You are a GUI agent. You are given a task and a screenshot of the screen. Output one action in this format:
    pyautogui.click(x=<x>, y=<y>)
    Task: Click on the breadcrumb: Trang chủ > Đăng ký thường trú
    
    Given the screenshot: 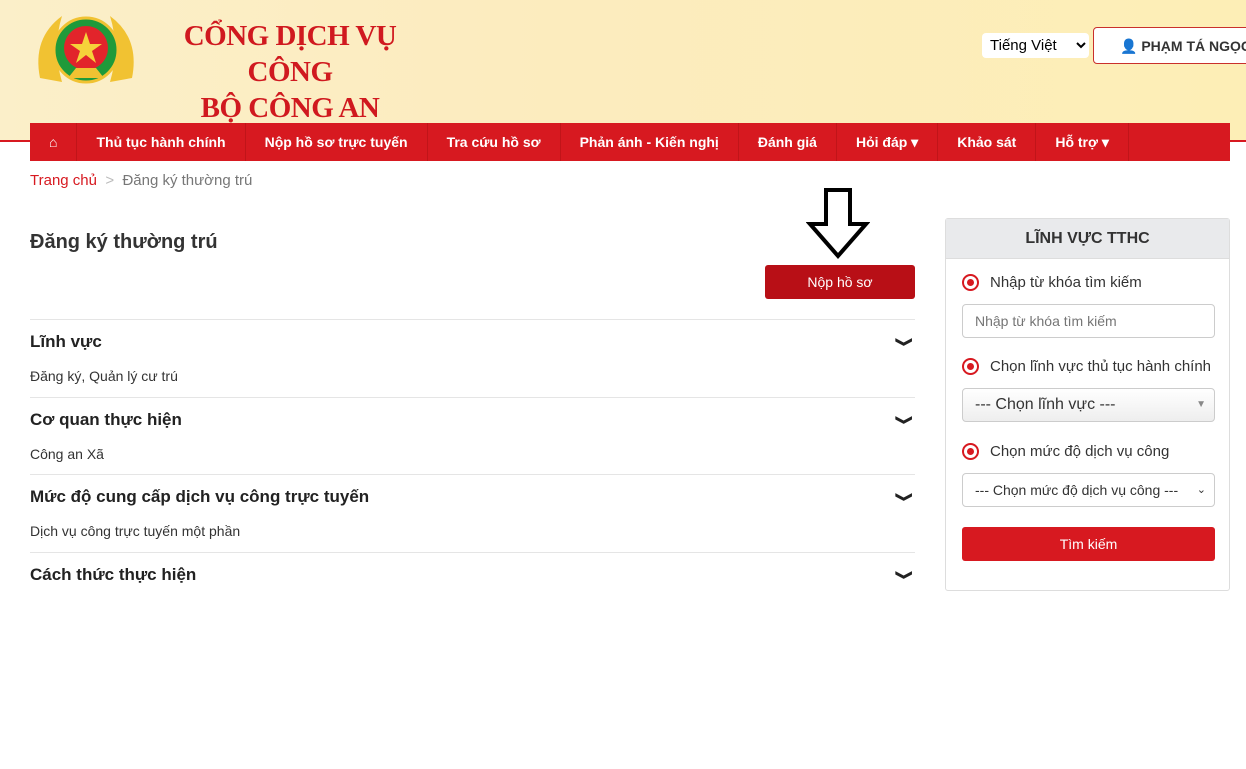 What is the action you would take?
    pyautogui.click(x=141, y=180)
    